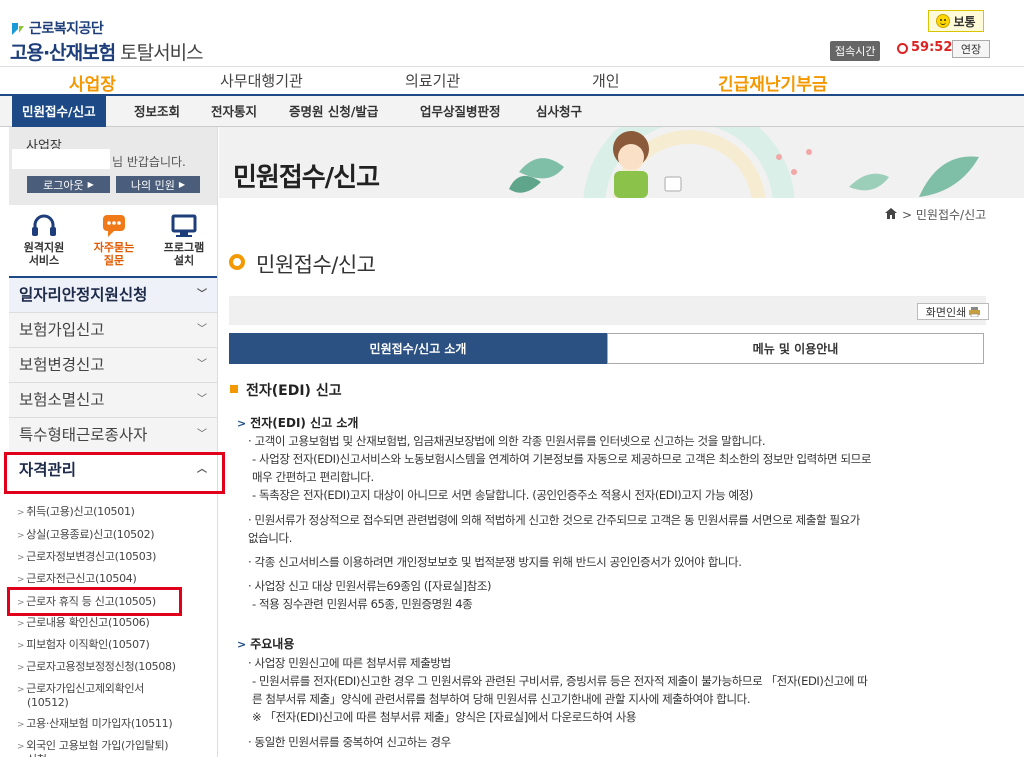  Describe the element at coordinates (953, 311) in the screenshot. I see `print-button: 화면인쇄` at that location.